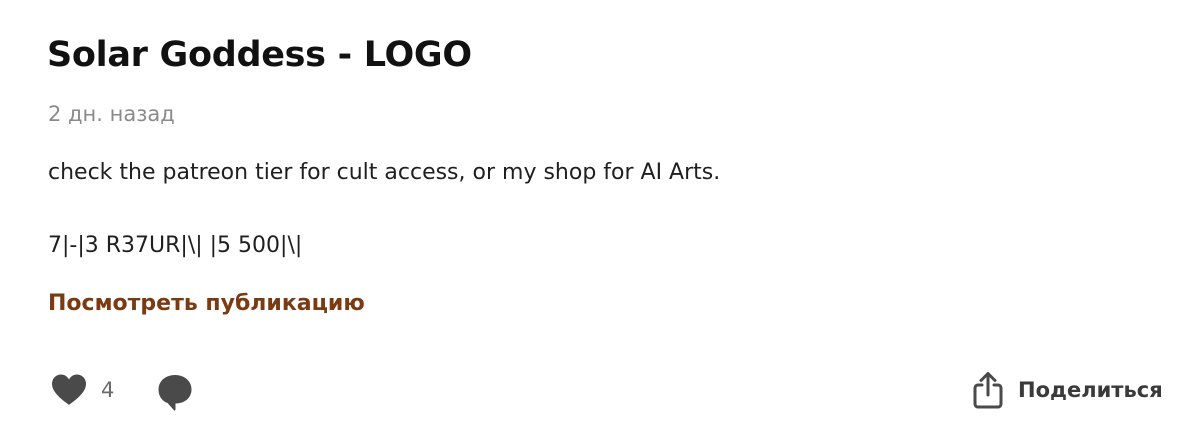 This screenshot has height=435, width=1200. Describe the element at coordinates (988, 390) in the screenshot. I see `share-icon` at that location.